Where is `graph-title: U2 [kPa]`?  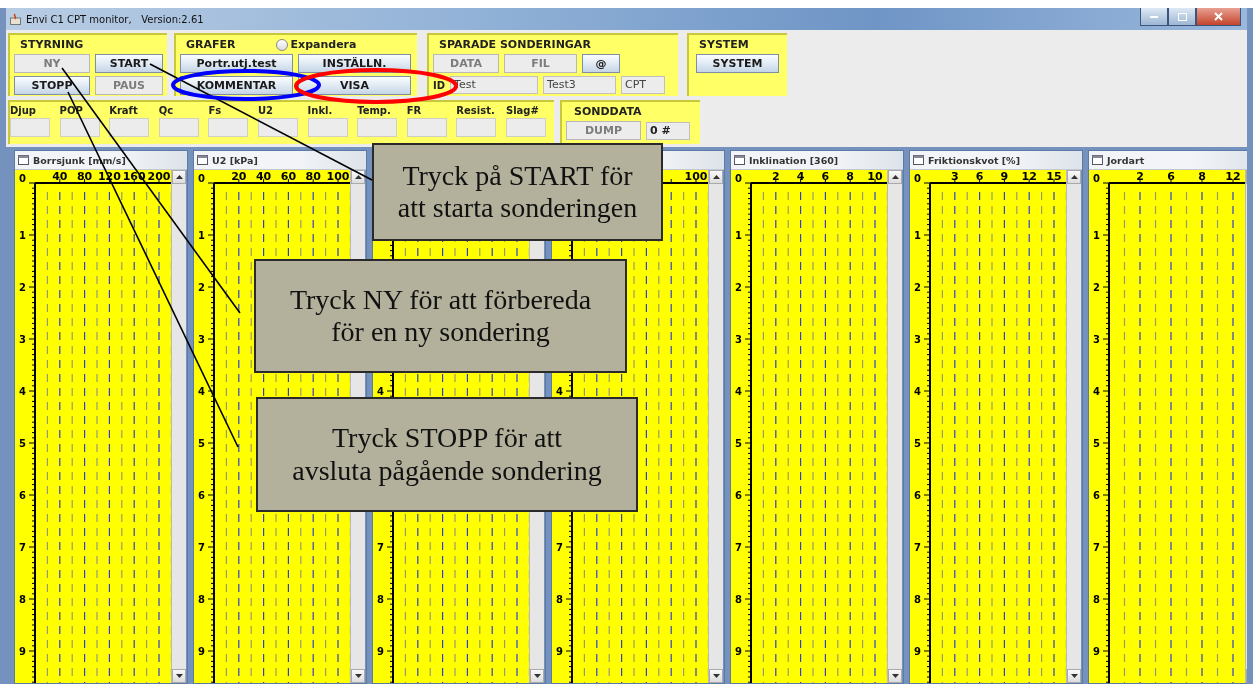 graph-title: U2 [kPa] is located at coordinates (235, 160).